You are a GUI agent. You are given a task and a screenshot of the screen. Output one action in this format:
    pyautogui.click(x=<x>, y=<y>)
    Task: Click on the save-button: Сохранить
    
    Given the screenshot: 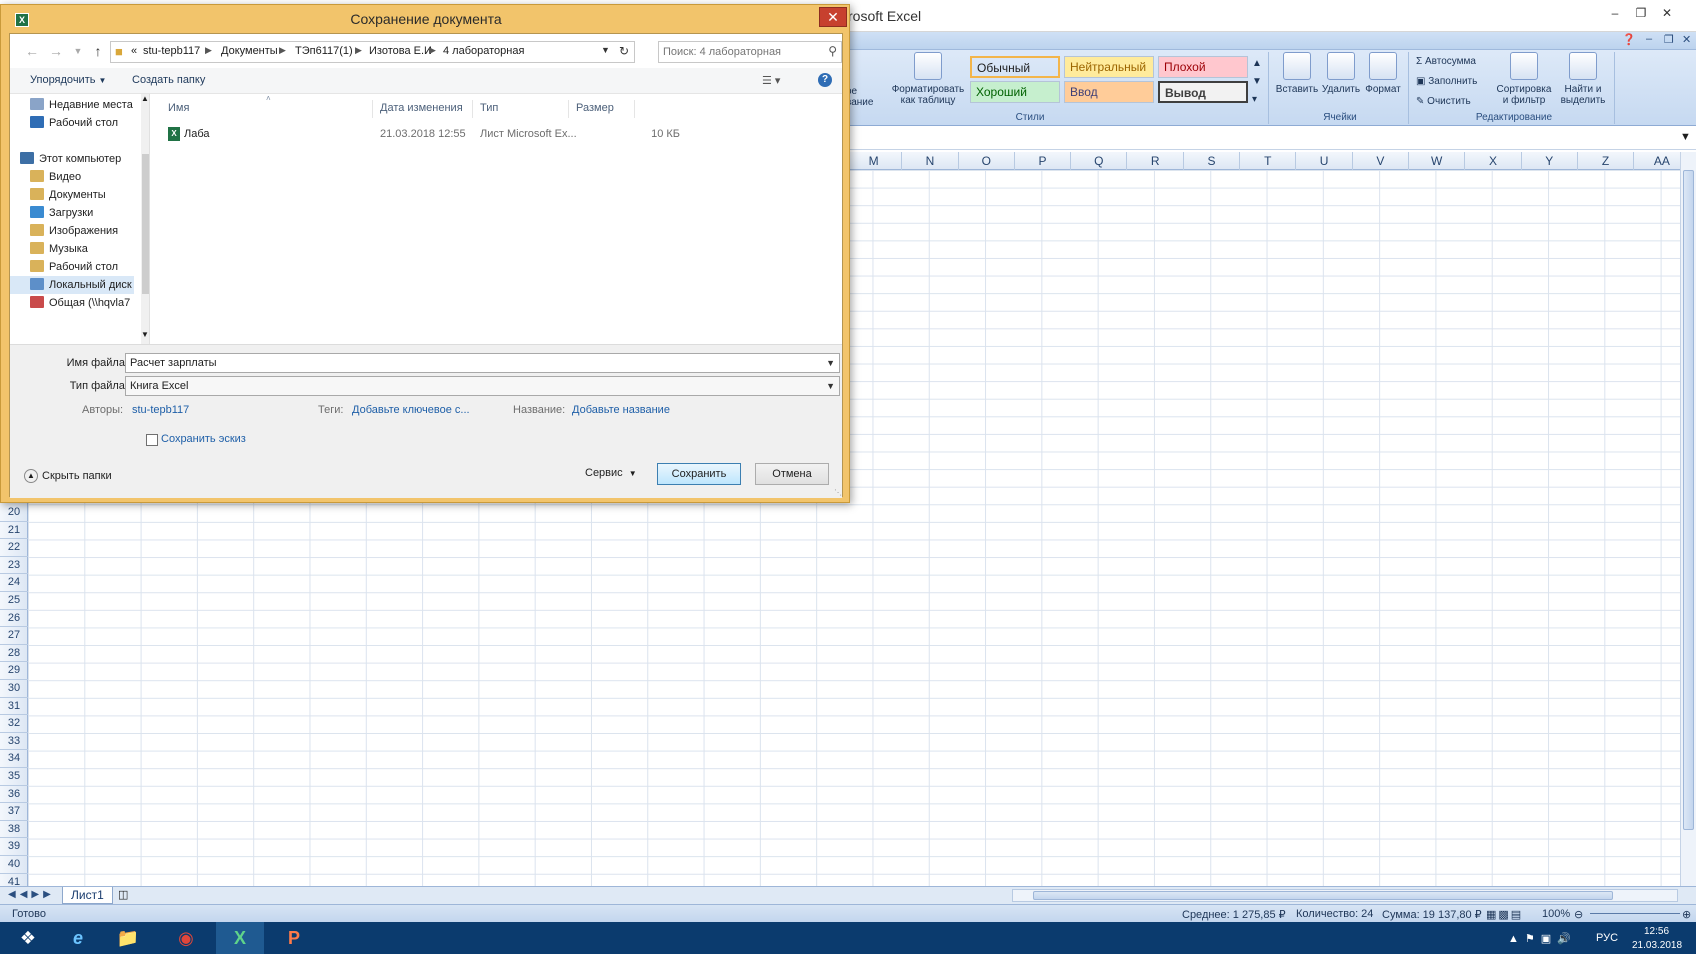 What is the action you would take?
    pyautogui.click(x=699, y=474)
    